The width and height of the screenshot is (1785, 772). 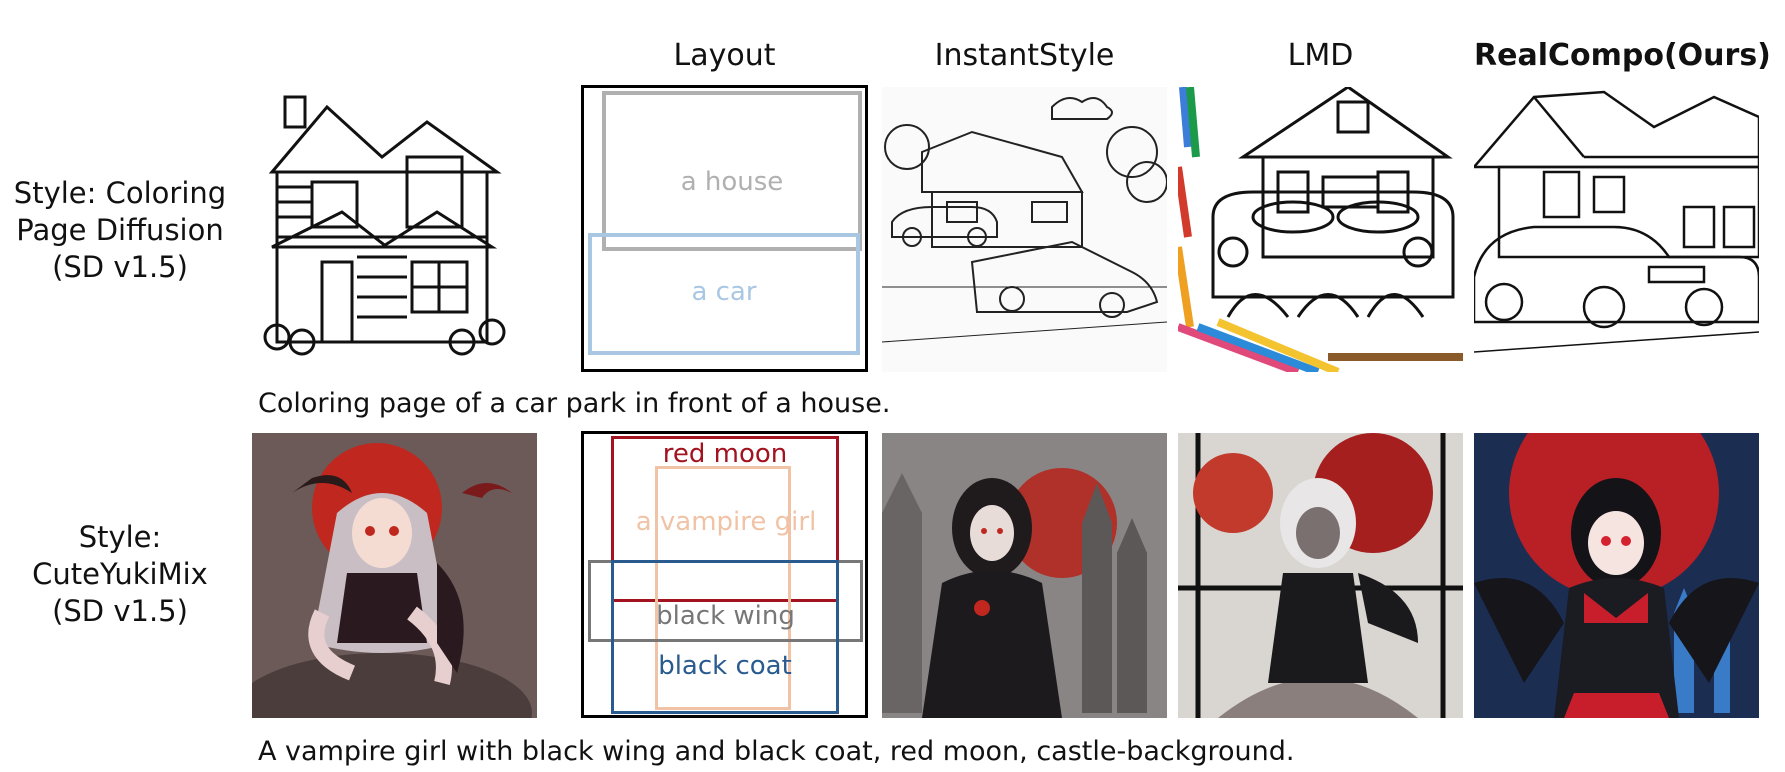 What do you see at coordinates (1024, 229) in the screenshot?
I see `instantstyle-image-row1` at bounding box center [1024, 229].